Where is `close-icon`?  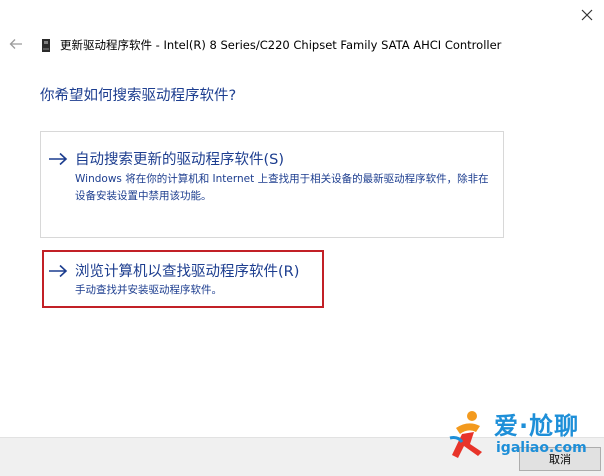
close-icon is located at coordinates (587, 15).